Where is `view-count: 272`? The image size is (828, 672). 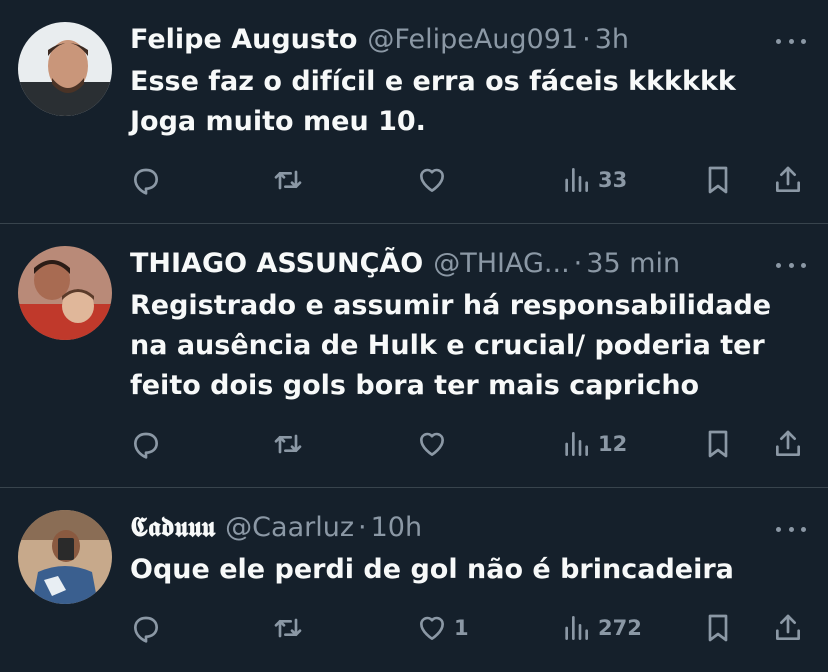
view-count: 272 is located at coordinates (620, 628).